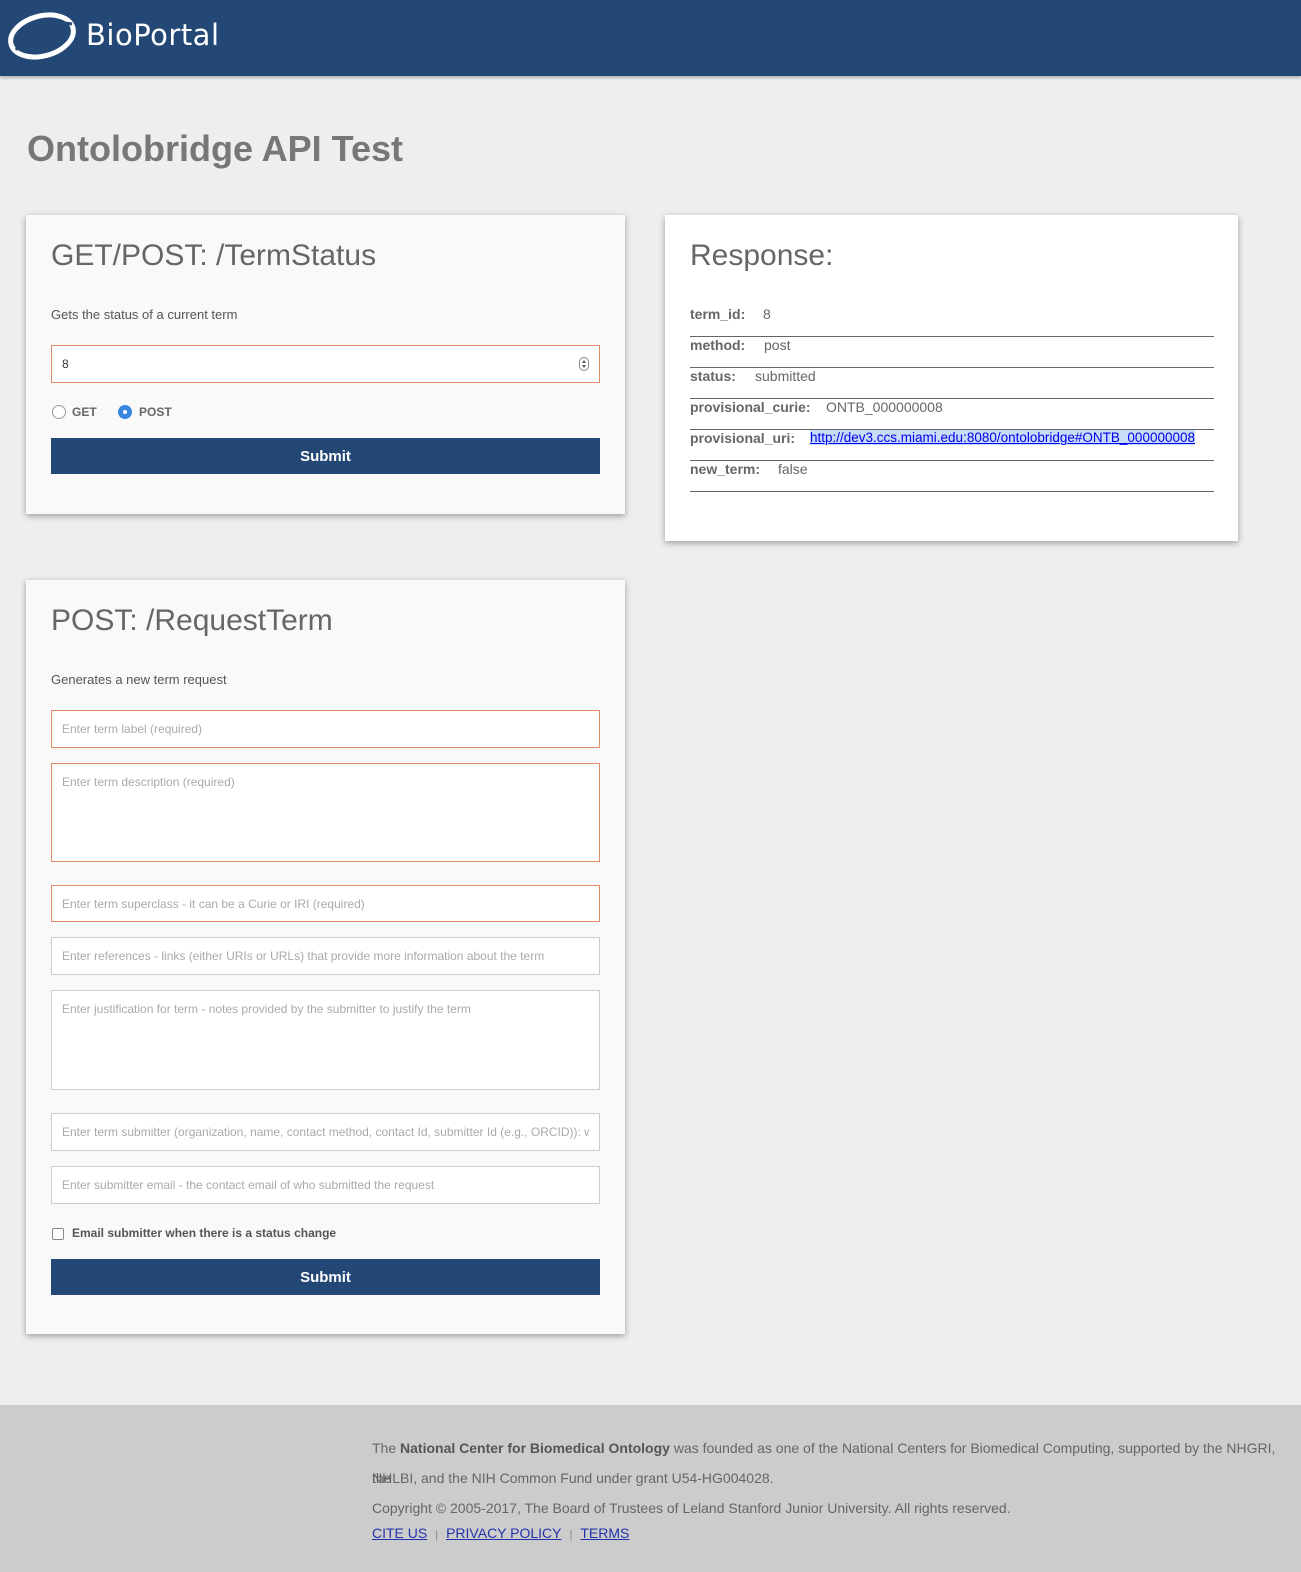  I want to click on footer-org-name: National Center for Biomedical Ontology, so click(535, 1448).